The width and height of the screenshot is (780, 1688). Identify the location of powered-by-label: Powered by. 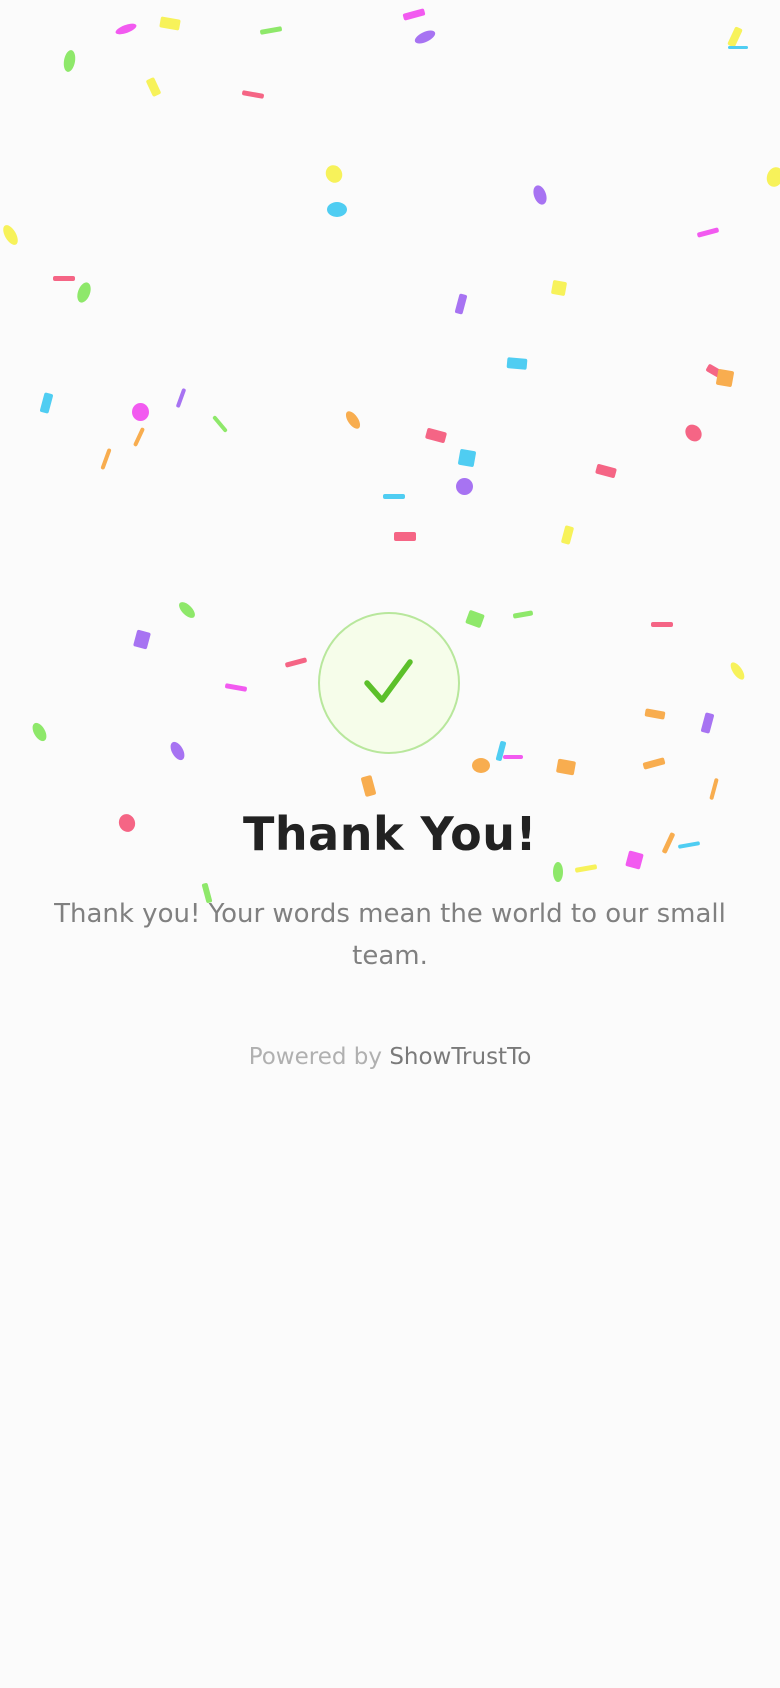
(315, 1057).